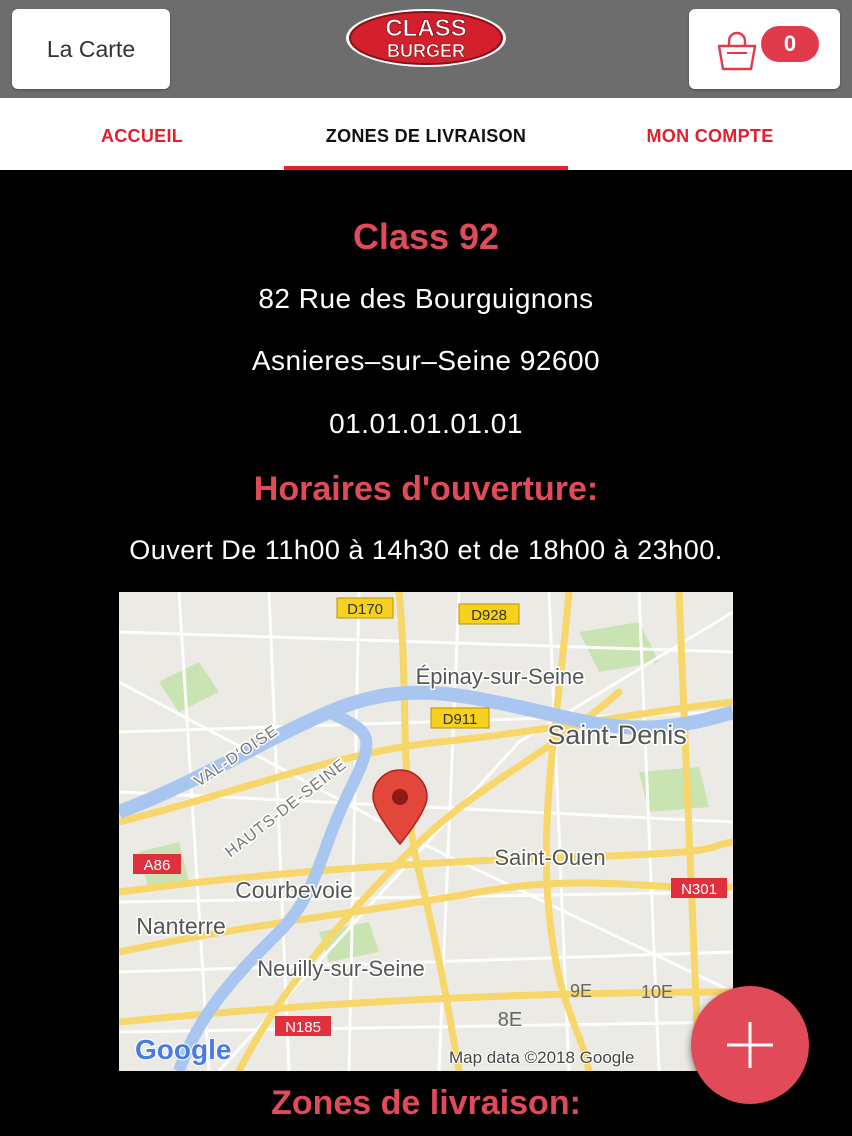  I want to click on shopping-bag-icon, so click(737, 51).